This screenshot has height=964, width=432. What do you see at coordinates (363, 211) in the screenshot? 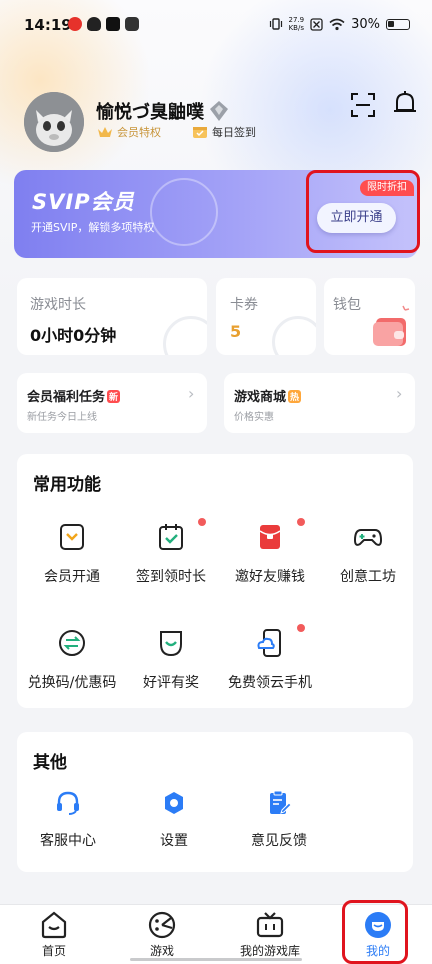
I see `highlight-box-svip` at bounding box center [363, 211].